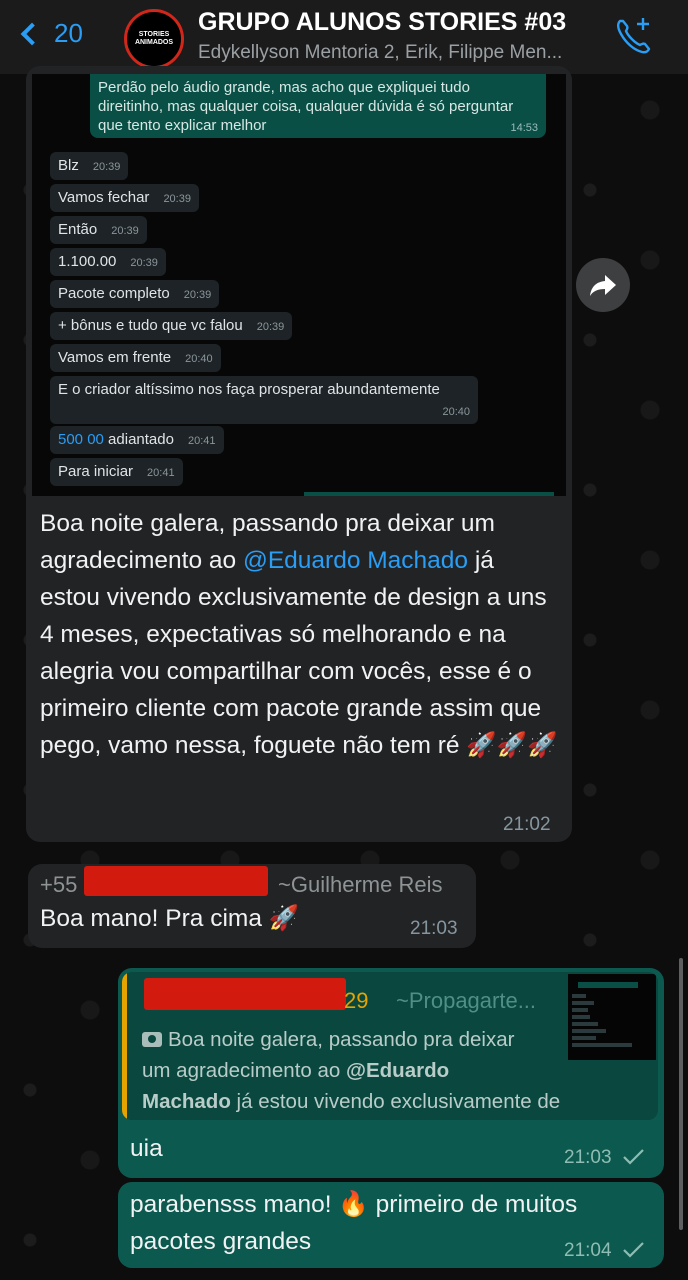 The height and width of the screenshot is (1280, 688). What do you see at coordinates (382, 22) in the screenshot?
I see `group-title: GRUPO ALUNOS STORIES #03` at bounding box center [382, 22].